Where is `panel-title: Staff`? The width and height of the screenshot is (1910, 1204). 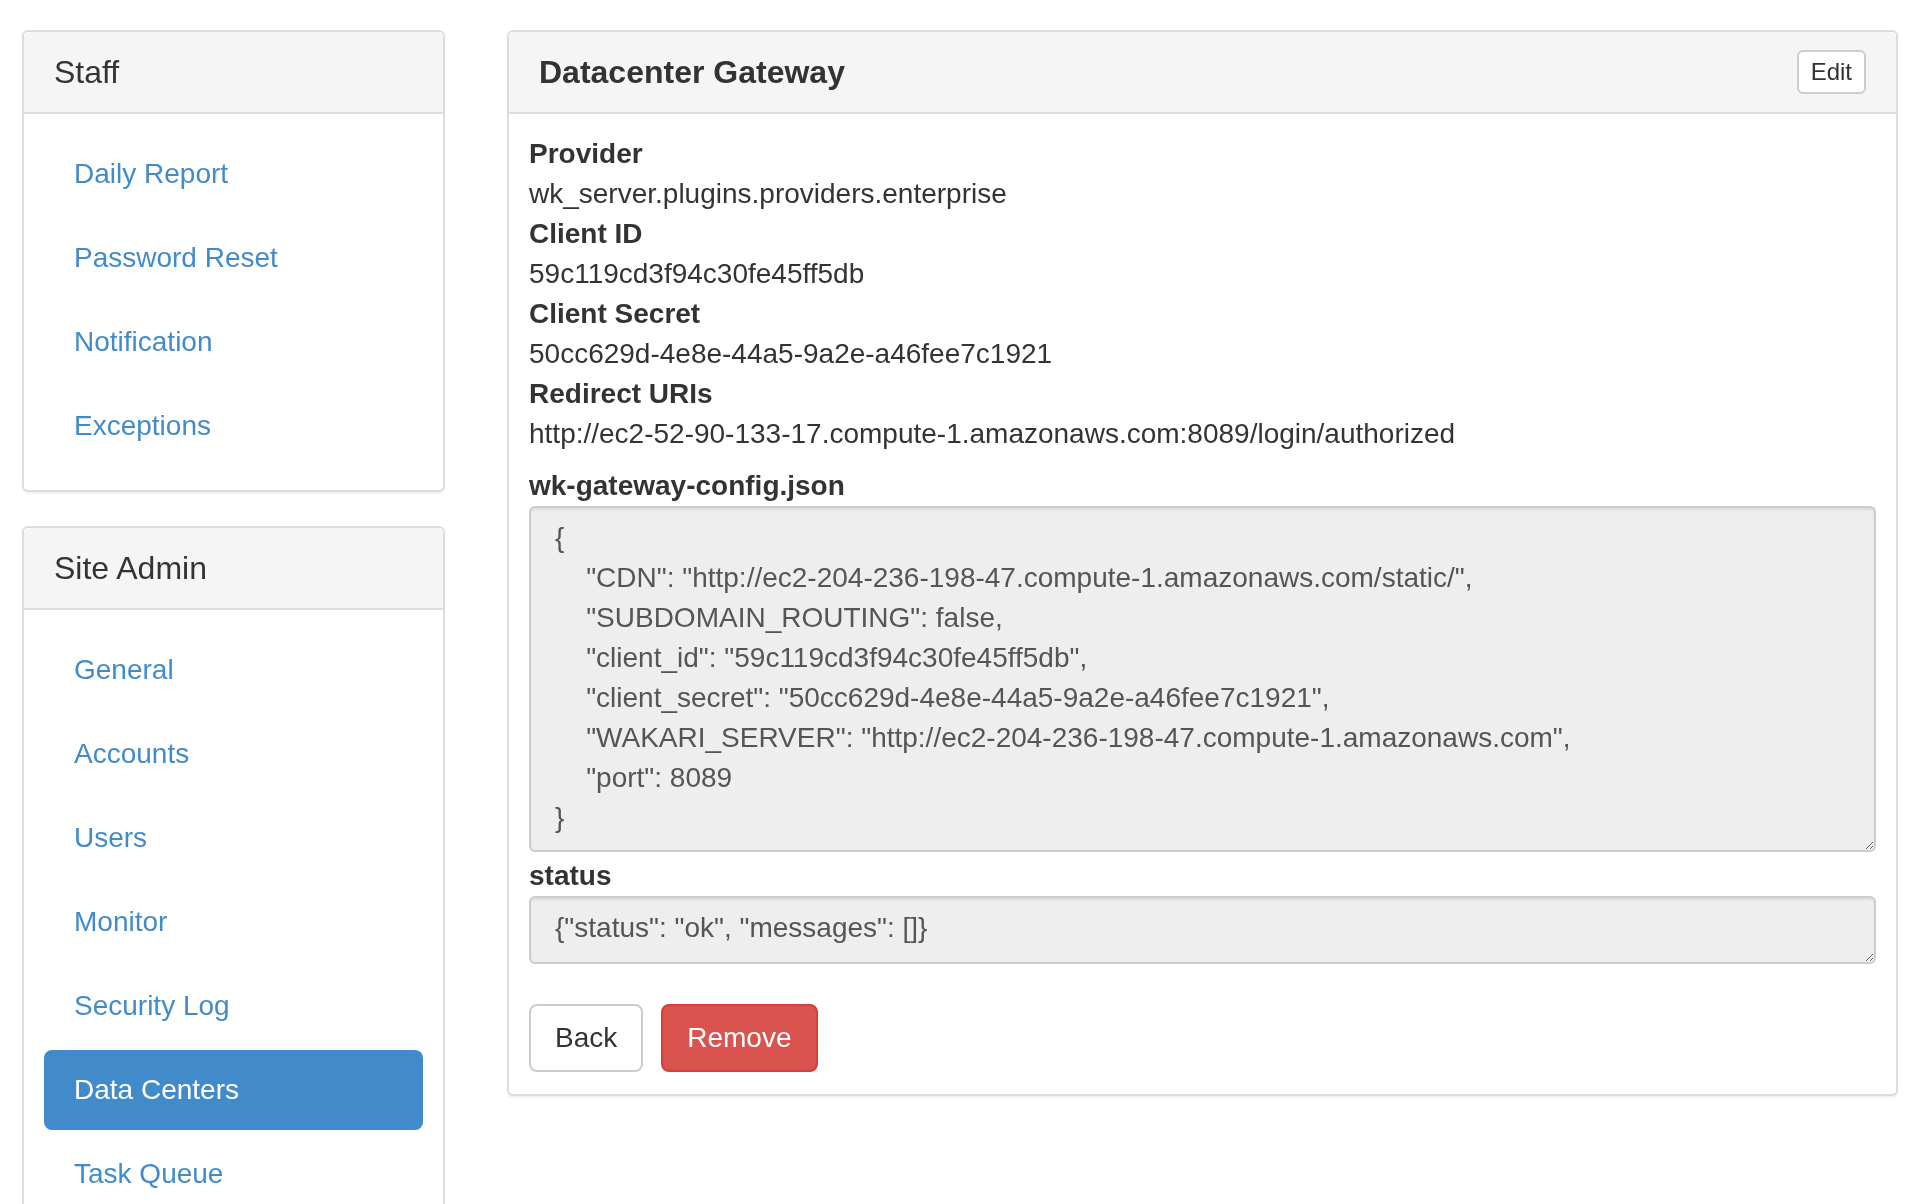
panel-title: Staff is located at coordinates (87, 72).